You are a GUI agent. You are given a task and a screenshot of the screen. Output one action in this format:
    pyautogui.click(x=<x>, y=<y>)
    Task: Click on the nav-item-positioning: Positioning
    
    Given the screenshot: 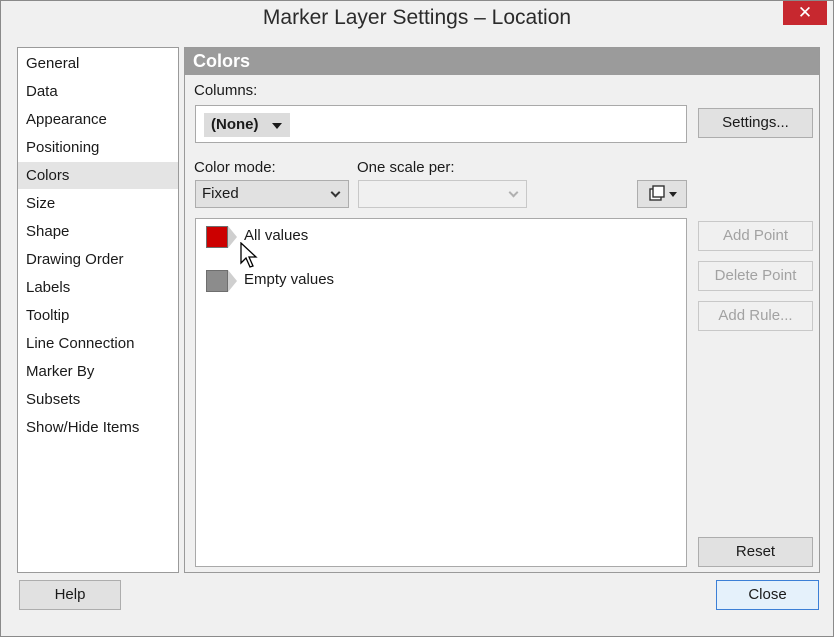 What is the action you would take?
    pyautogui.click(x=98, y=147)
    